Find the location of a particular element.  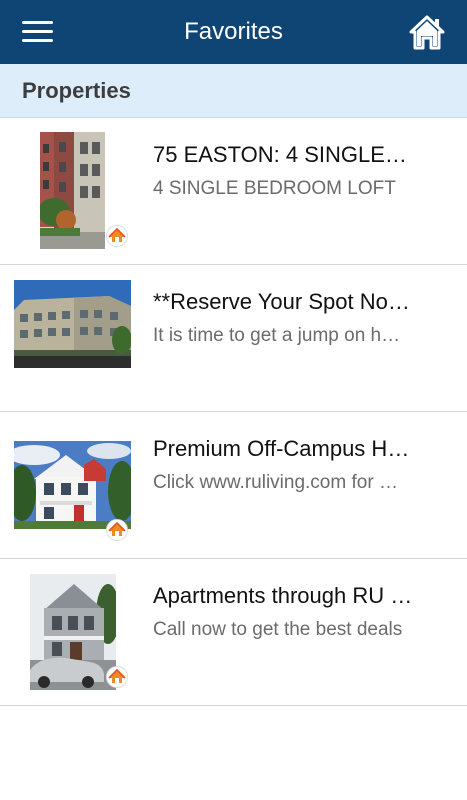

property-subtitle: It is time to get a jump on housing is located at coordinates (278, 335).